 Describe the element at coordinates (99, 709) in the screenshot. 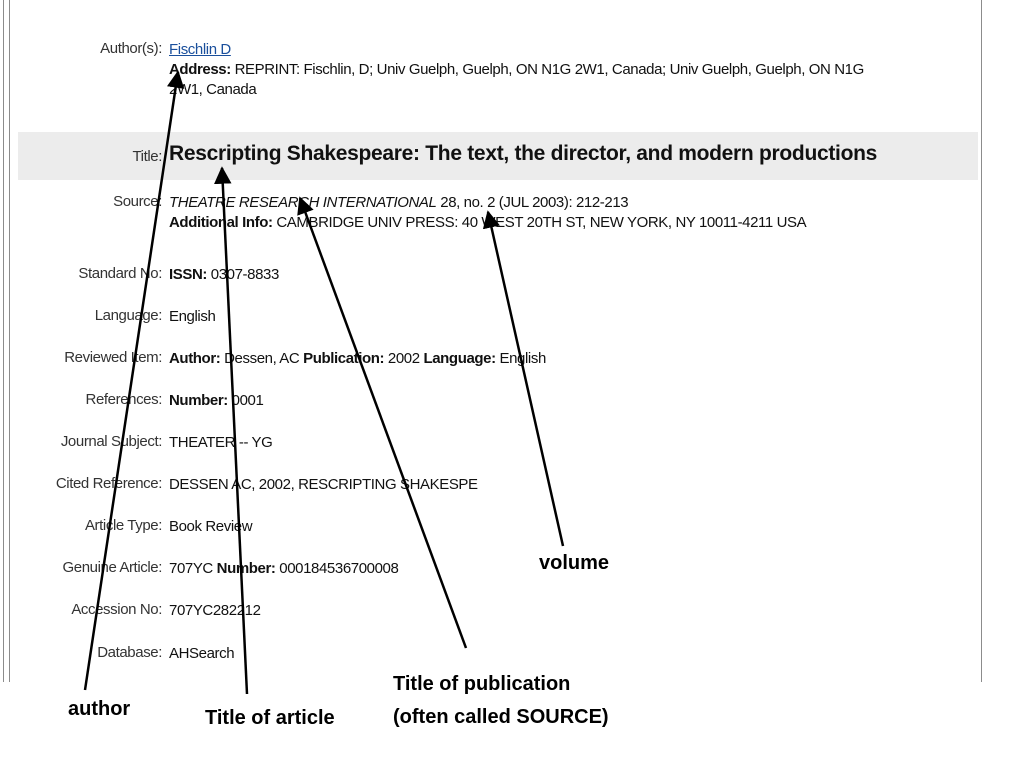

I see `callout-author: author` at that location.